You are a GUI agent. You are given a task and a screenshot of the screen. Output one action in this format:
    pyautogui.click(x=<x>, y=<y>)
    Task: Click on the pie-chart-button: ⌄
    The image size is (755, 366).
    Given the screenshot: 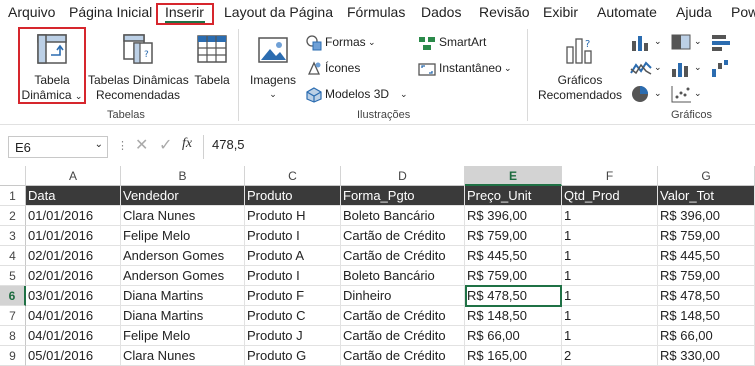 What is the action you would take?
    pyautogui.click(x=647, y=95)
    